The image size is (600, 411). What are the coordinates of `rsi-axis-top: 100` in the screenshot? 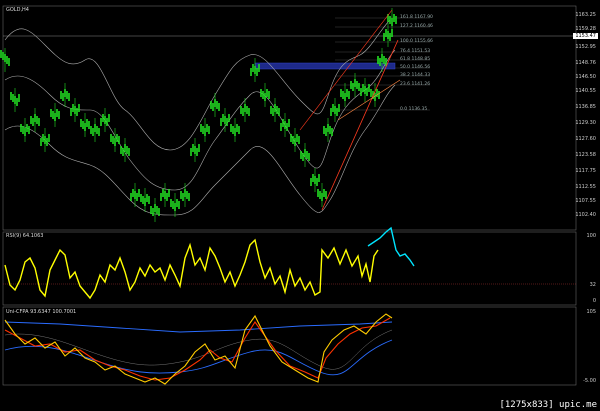 It's located at (591, 236).